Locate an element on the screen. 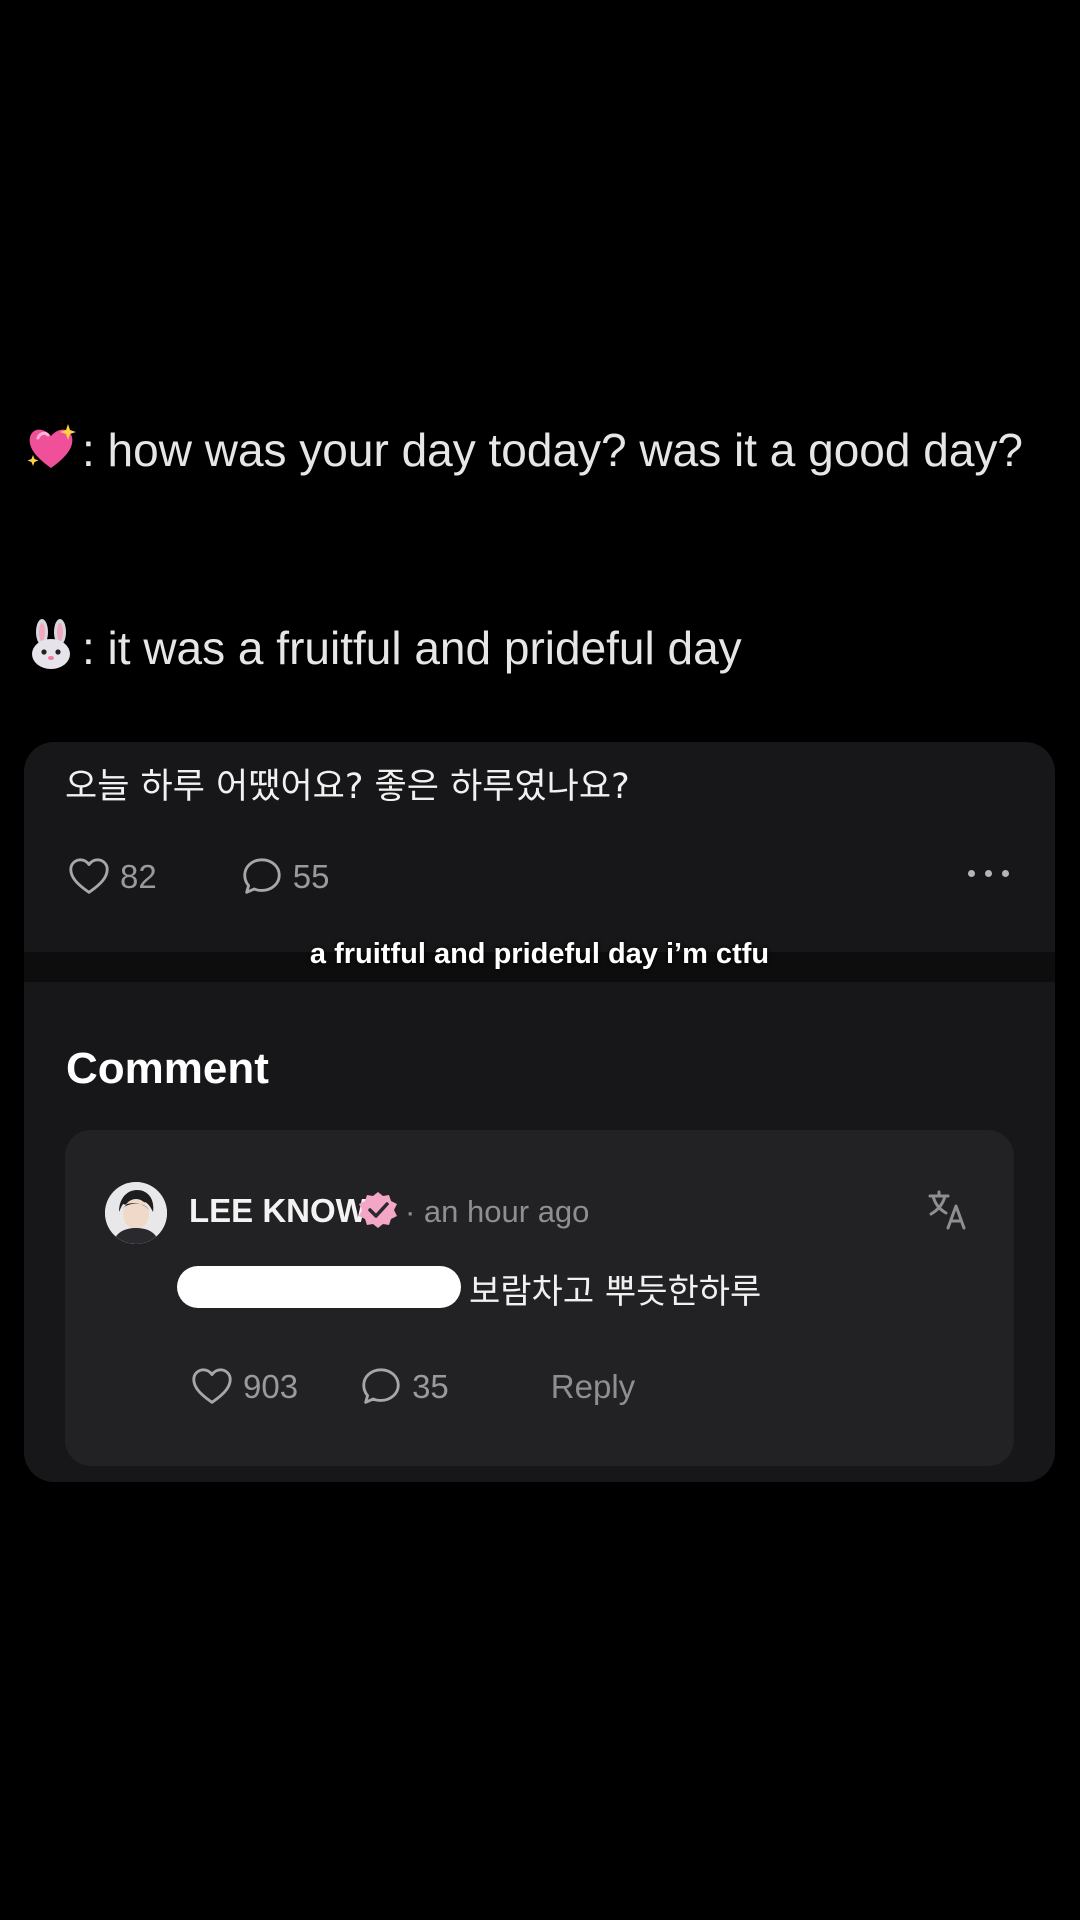  more-options-button is located at coordinates (988, 873).